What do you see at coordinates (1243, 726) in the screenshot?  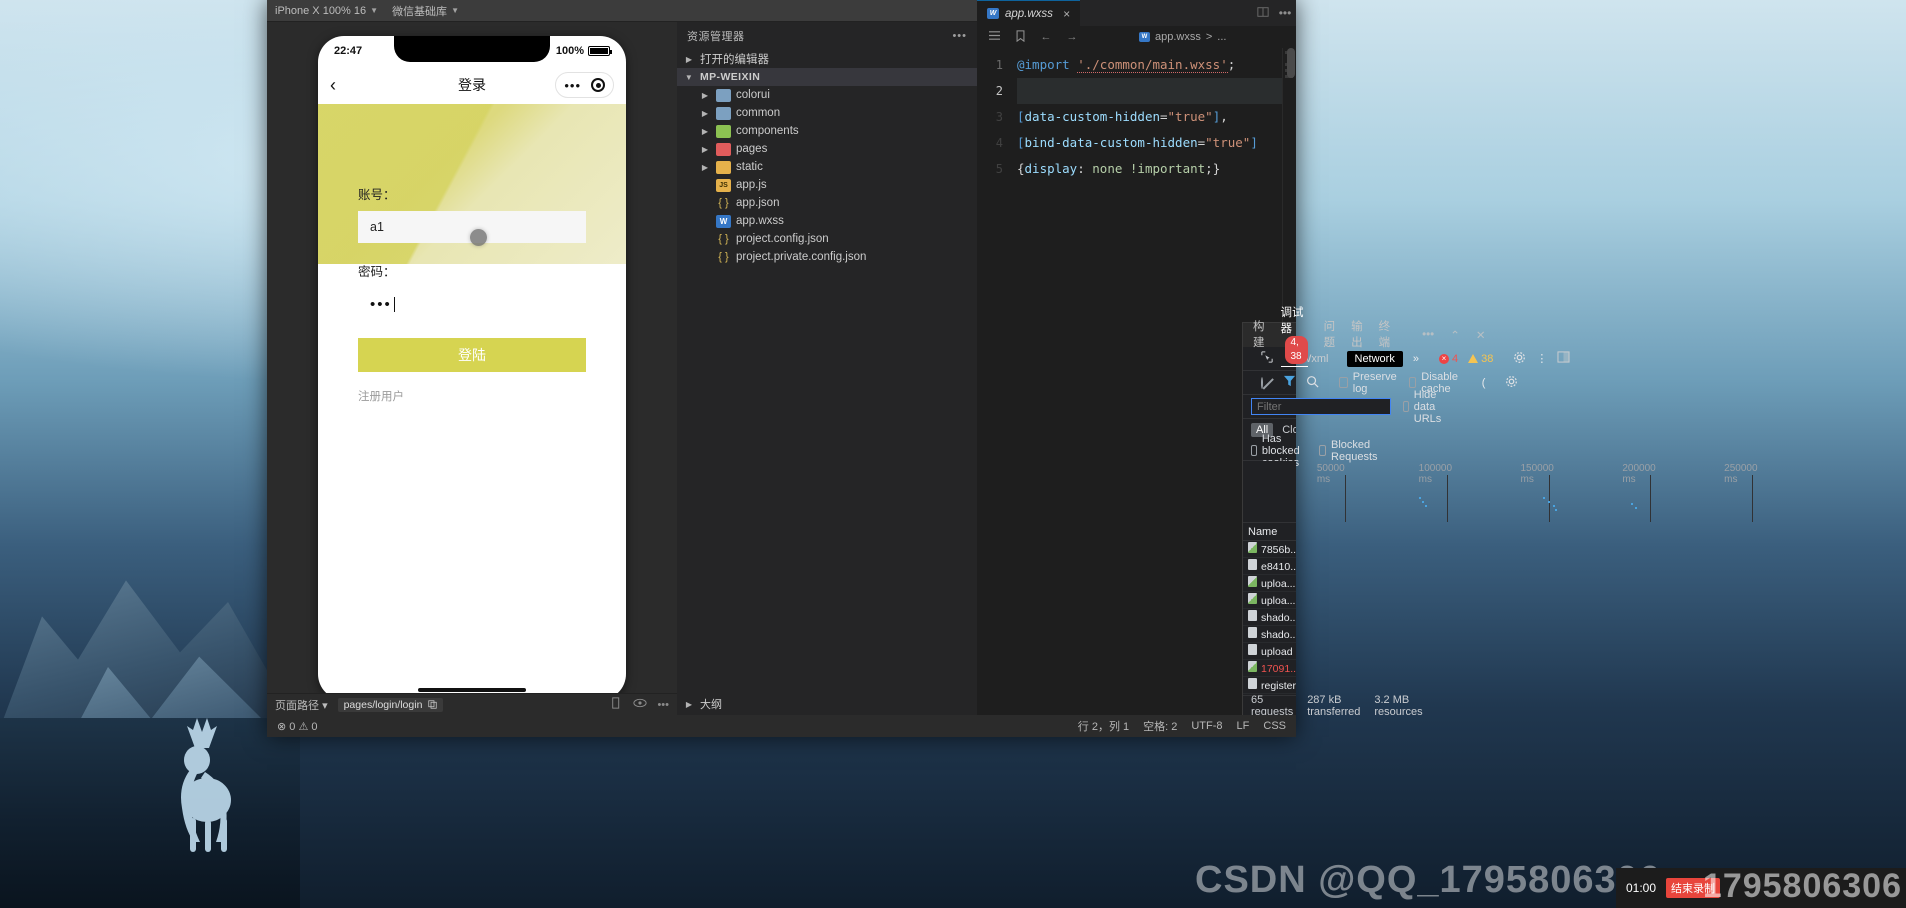 I see `eol-setting: LF` at bounding box center [1243, 726].